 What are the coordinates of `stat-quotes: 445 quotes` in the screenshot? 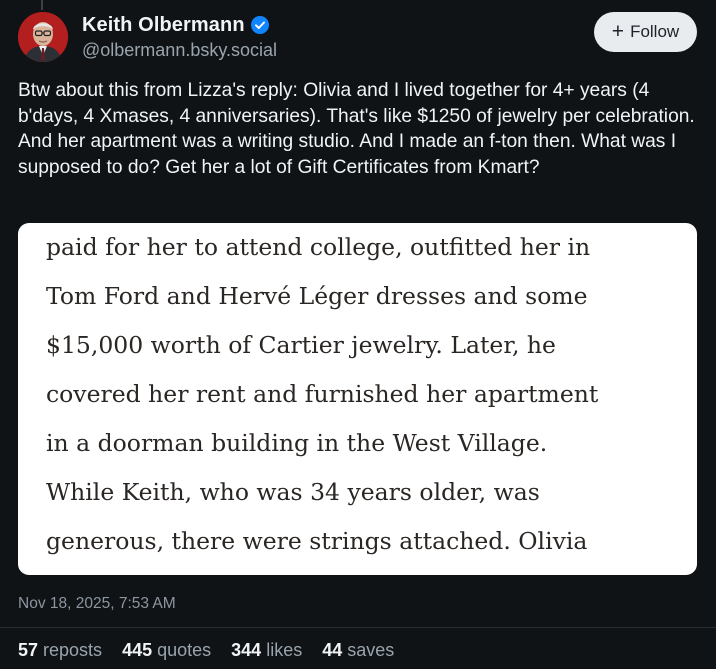 It's located at (166, 650).